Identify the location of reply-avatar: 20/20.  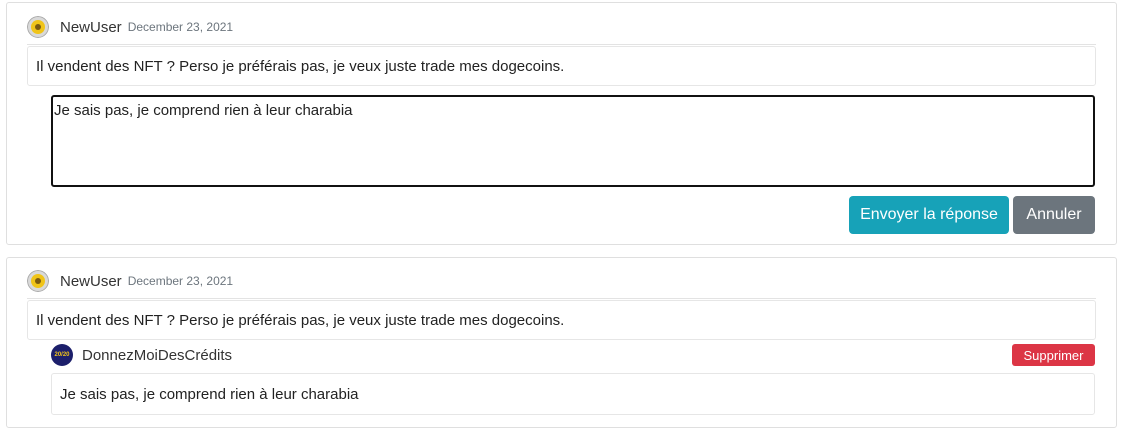
(62, 355).